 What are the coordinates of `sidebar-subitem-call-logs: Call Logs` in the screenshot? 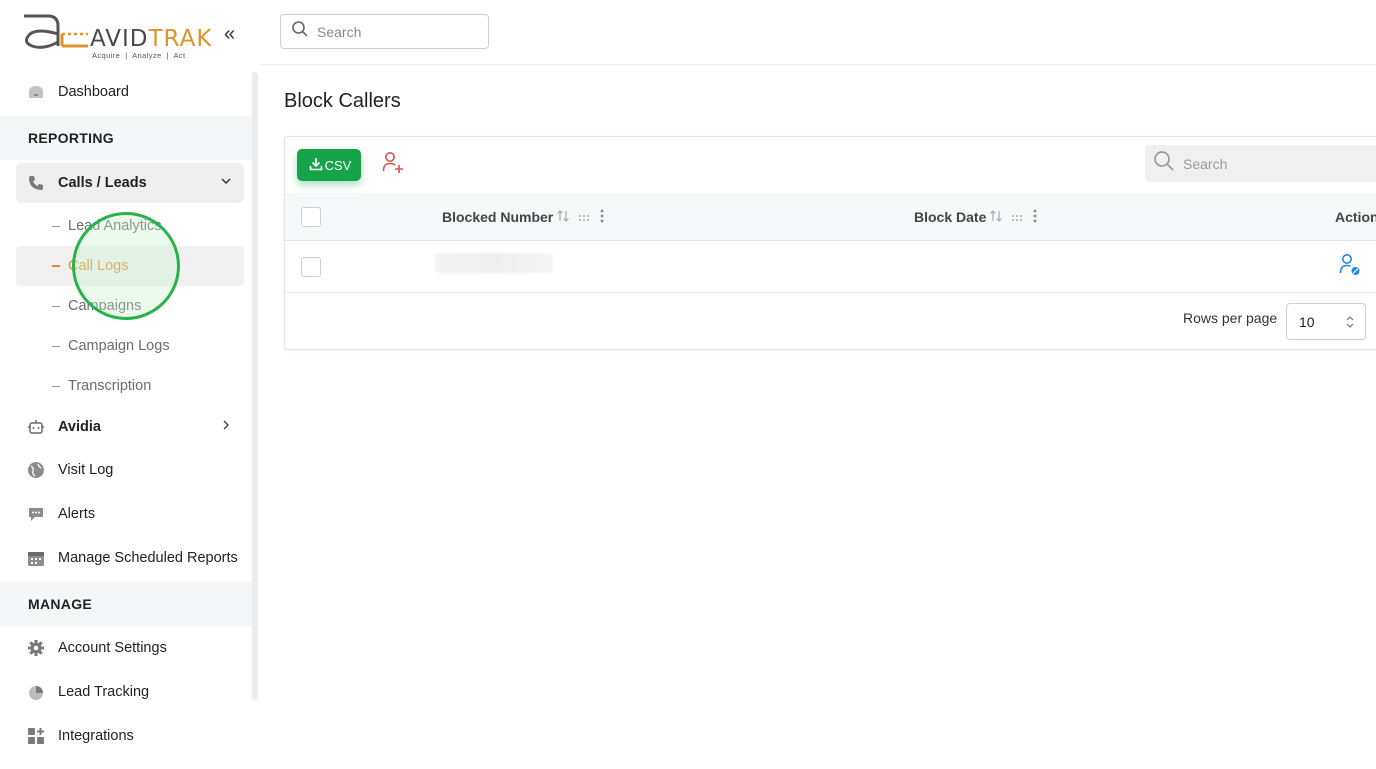 It's located at (130, 266).